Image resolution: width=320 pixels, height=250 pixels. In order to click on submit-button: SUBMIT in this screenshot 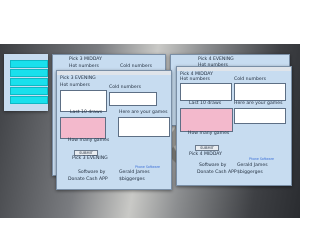, I will do `click(207, 148)`.